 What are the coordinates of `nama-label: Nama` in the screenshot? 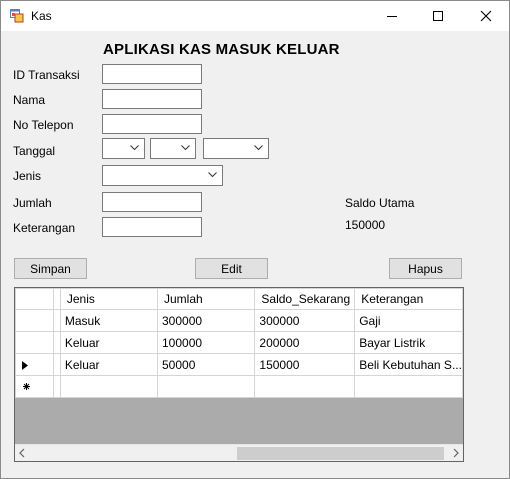 It's located at (29, 100).